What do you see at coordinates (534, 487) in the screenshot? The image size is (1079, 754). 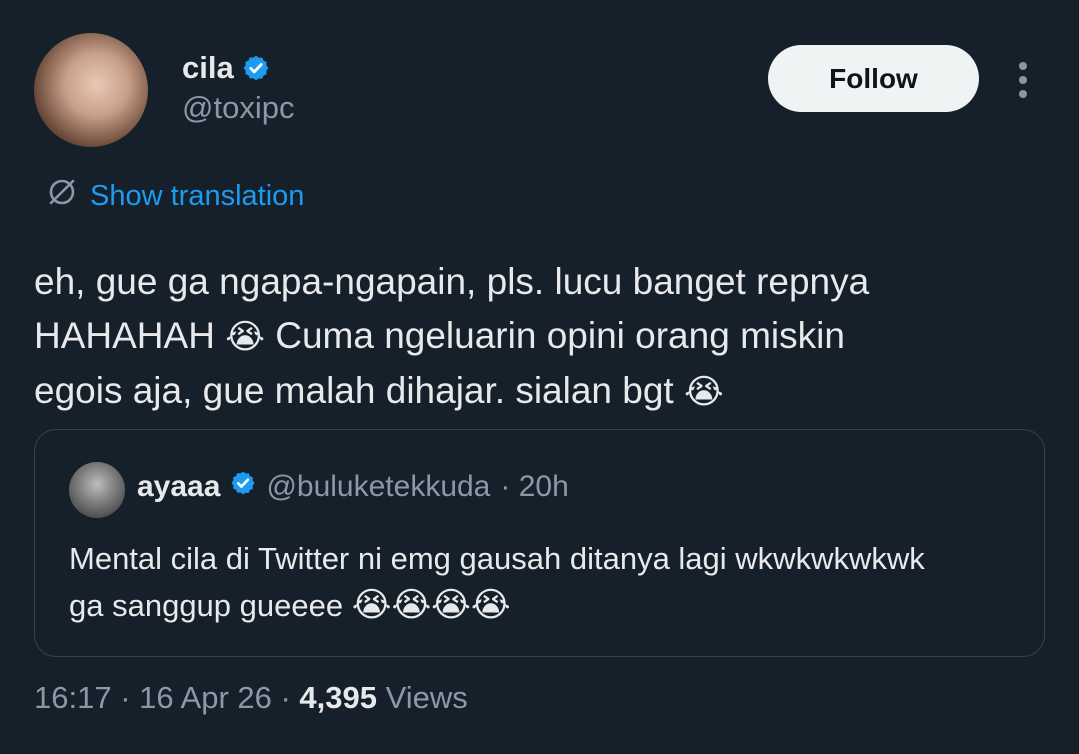 I see `quoted-tweet-time: · 20h` at bounding box center [534, 487].